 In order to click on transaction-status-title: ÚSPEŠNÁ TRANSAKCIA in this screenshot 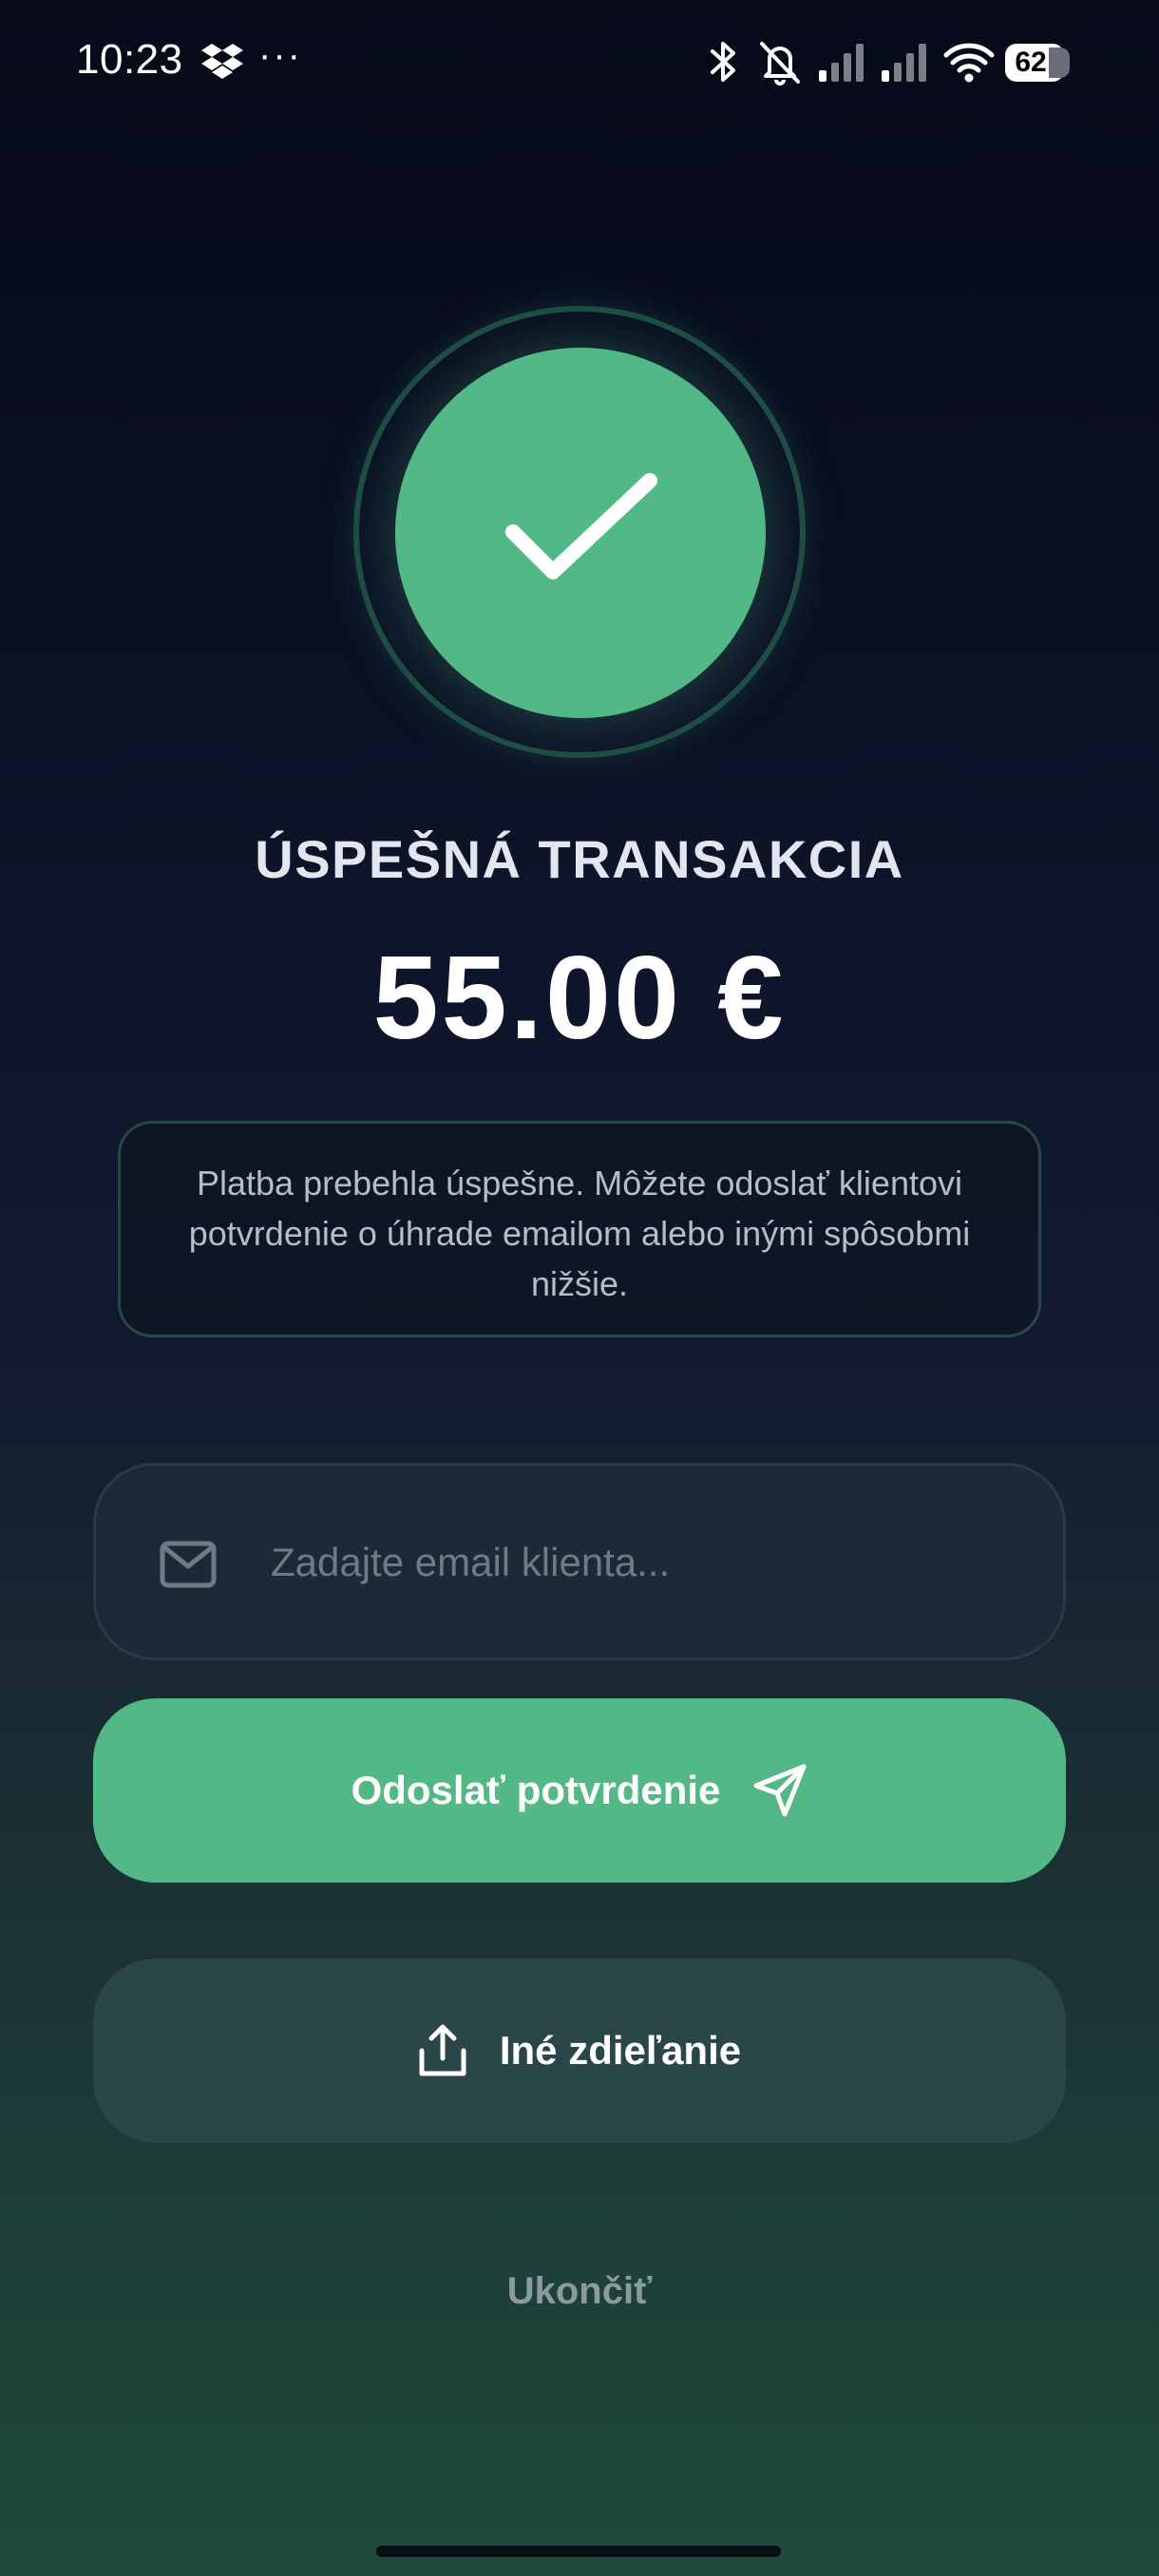, I will do `click(579, 859)`.